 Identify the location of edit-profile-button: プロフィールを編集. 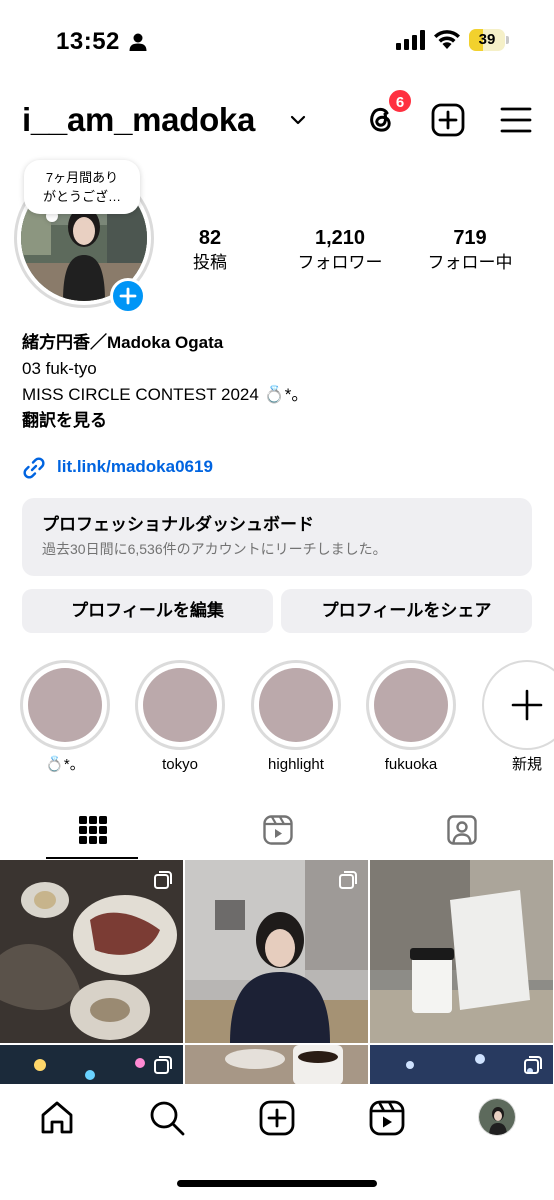
(147, 611).